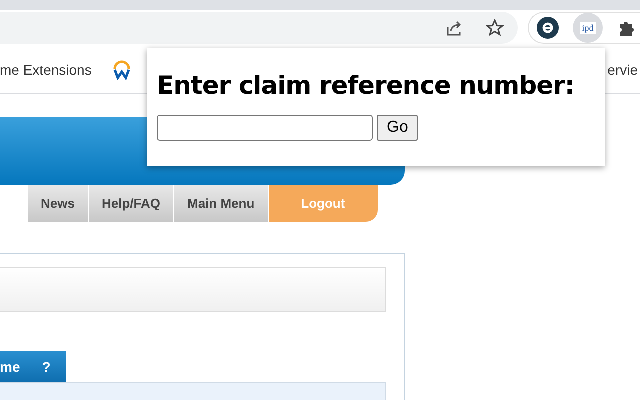  I want to click on star-icon, so click(495, 28).